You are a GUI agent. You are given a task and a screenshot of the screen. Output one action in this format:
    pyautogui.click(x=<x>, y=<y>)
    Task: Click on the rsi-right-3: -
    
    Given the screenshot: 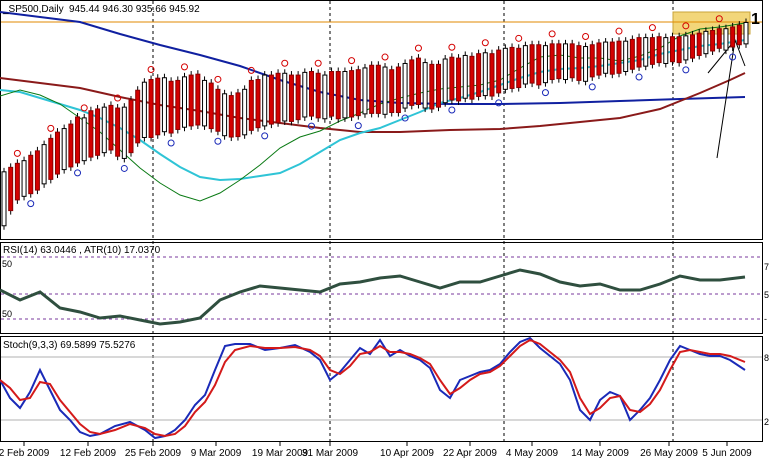 What is the action you would take?
    pyautogui.click(x=765, y=319)
    